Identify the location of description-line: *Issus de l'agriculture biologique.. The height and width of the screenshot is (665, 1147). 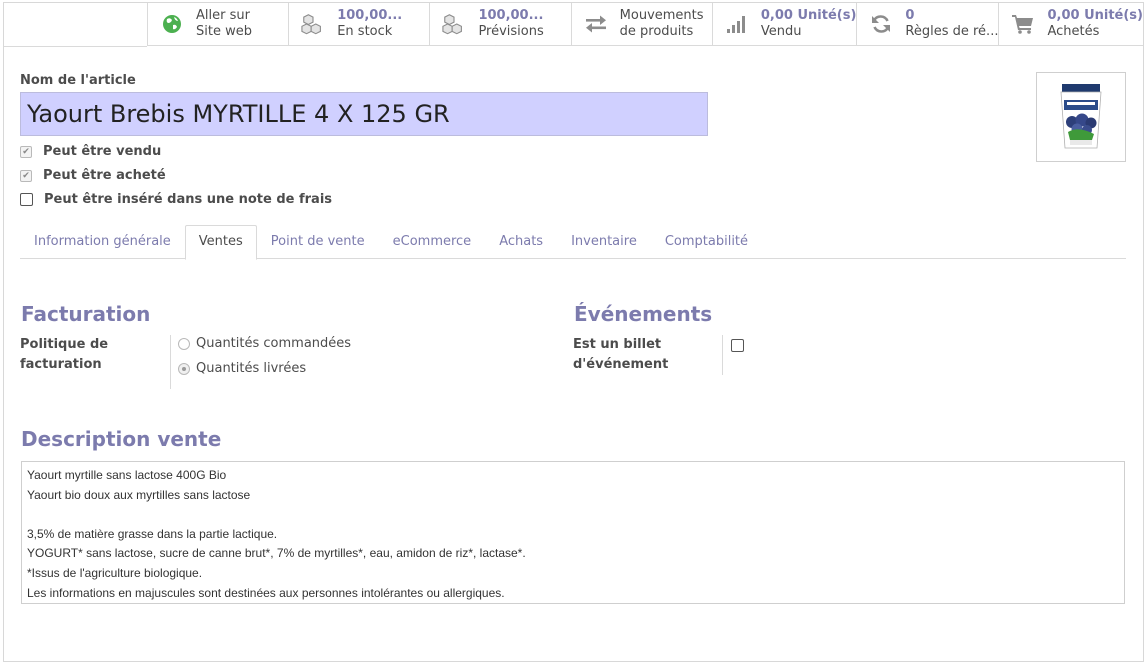
(115, 572).